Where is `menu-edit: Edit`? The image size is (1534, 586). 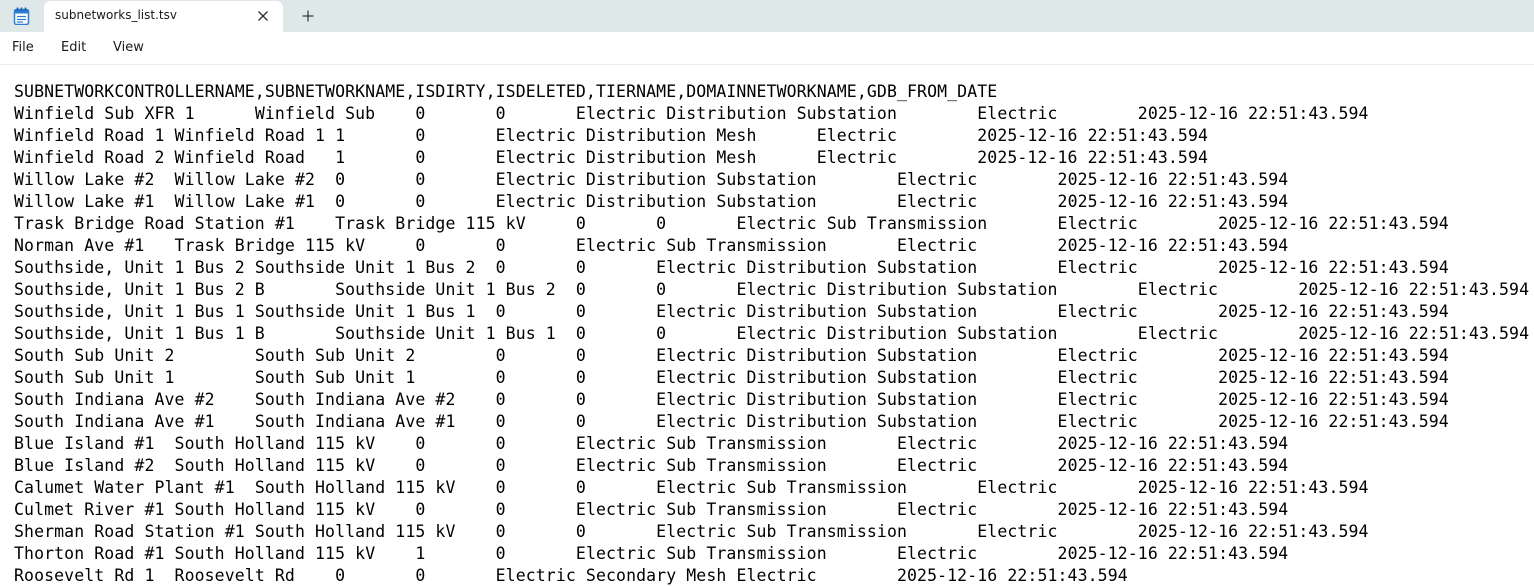
menu-edit: Edit is located at coordinates (73, 47).